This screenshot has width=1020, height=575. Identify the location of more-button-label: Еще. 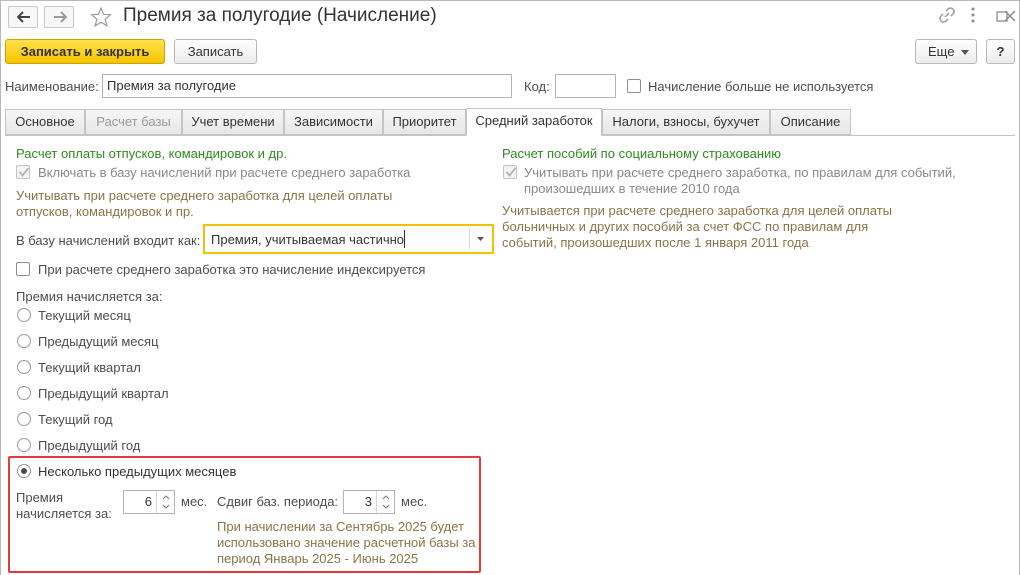
(941, 51).